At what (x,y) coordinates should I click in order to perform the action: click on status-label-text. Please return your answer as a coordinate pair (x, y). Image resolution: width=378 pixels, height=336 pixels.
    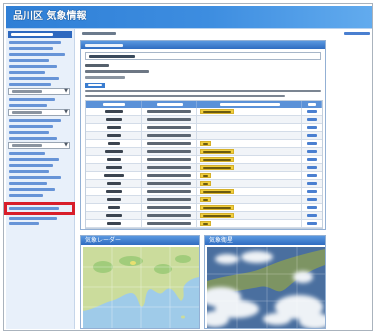
    Looking at the image, I should click on (95, 85).